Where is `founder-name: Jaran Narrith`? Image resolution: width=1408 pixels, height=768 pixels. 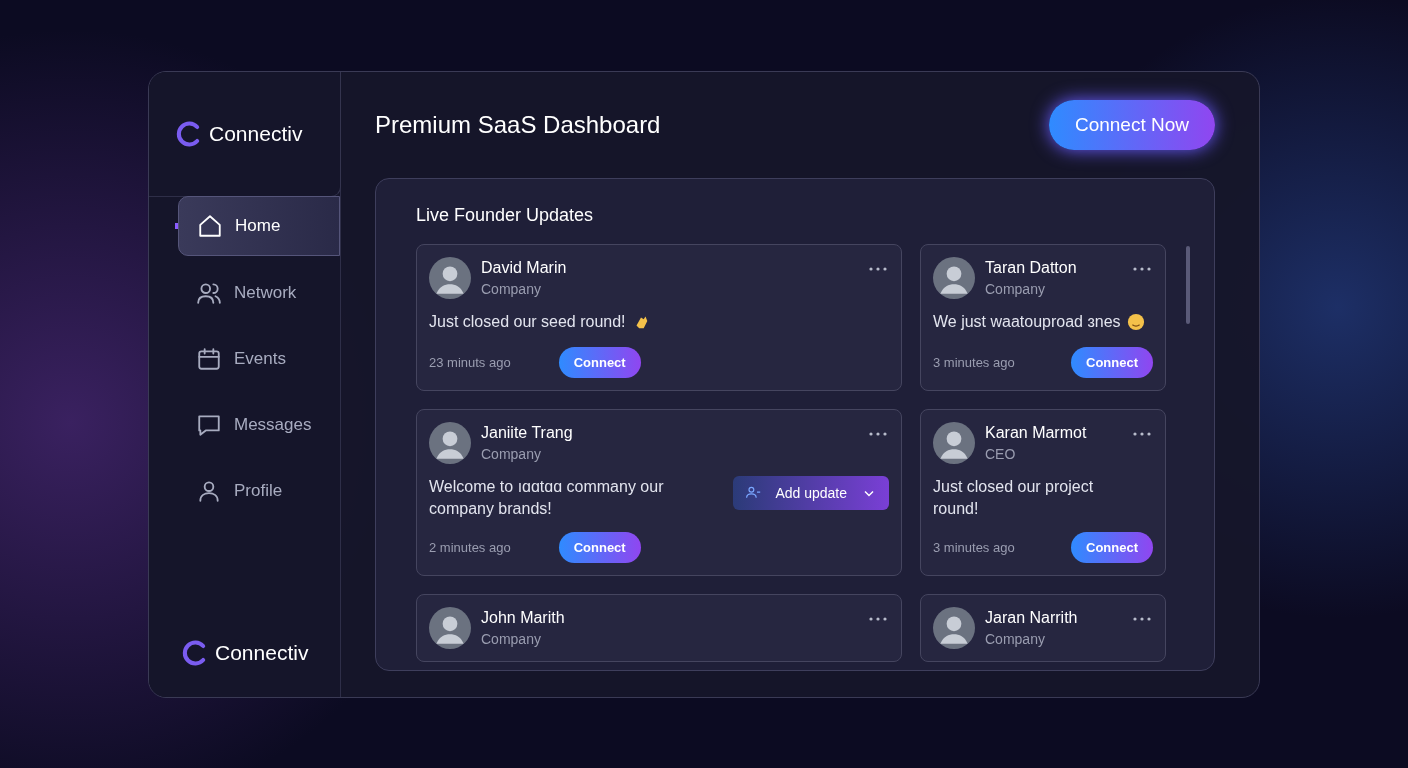
founder-name: Jaran Narrith is located at coordinates (1032, 618).